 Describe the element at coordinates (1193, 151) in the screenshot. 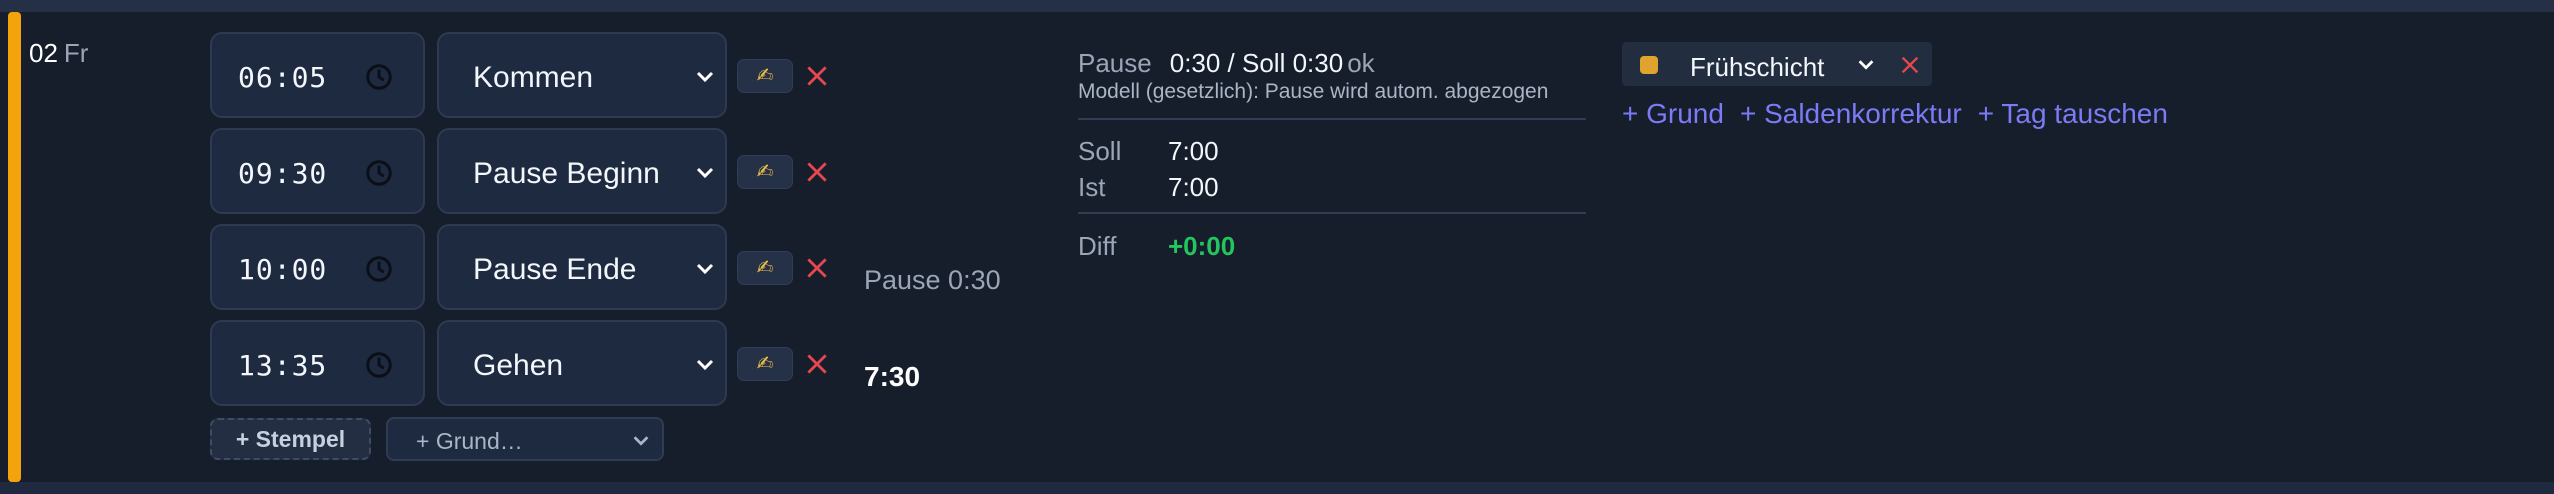

I see `soll-value: 7:00` at that location.